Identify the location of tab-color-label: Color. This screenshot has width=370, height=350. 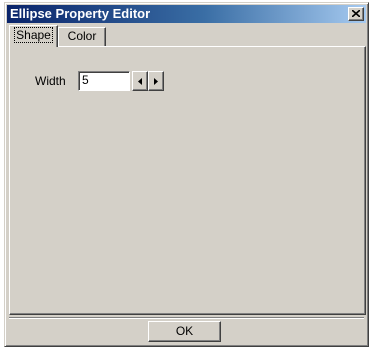
(82, 36).